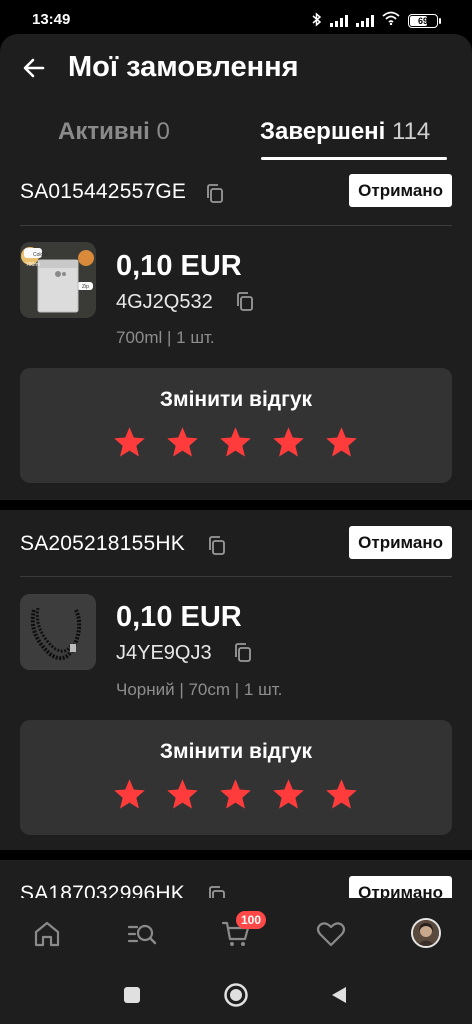 The image size is (472, 1024). I want to click on battery-level: 69, so click(422, 20).